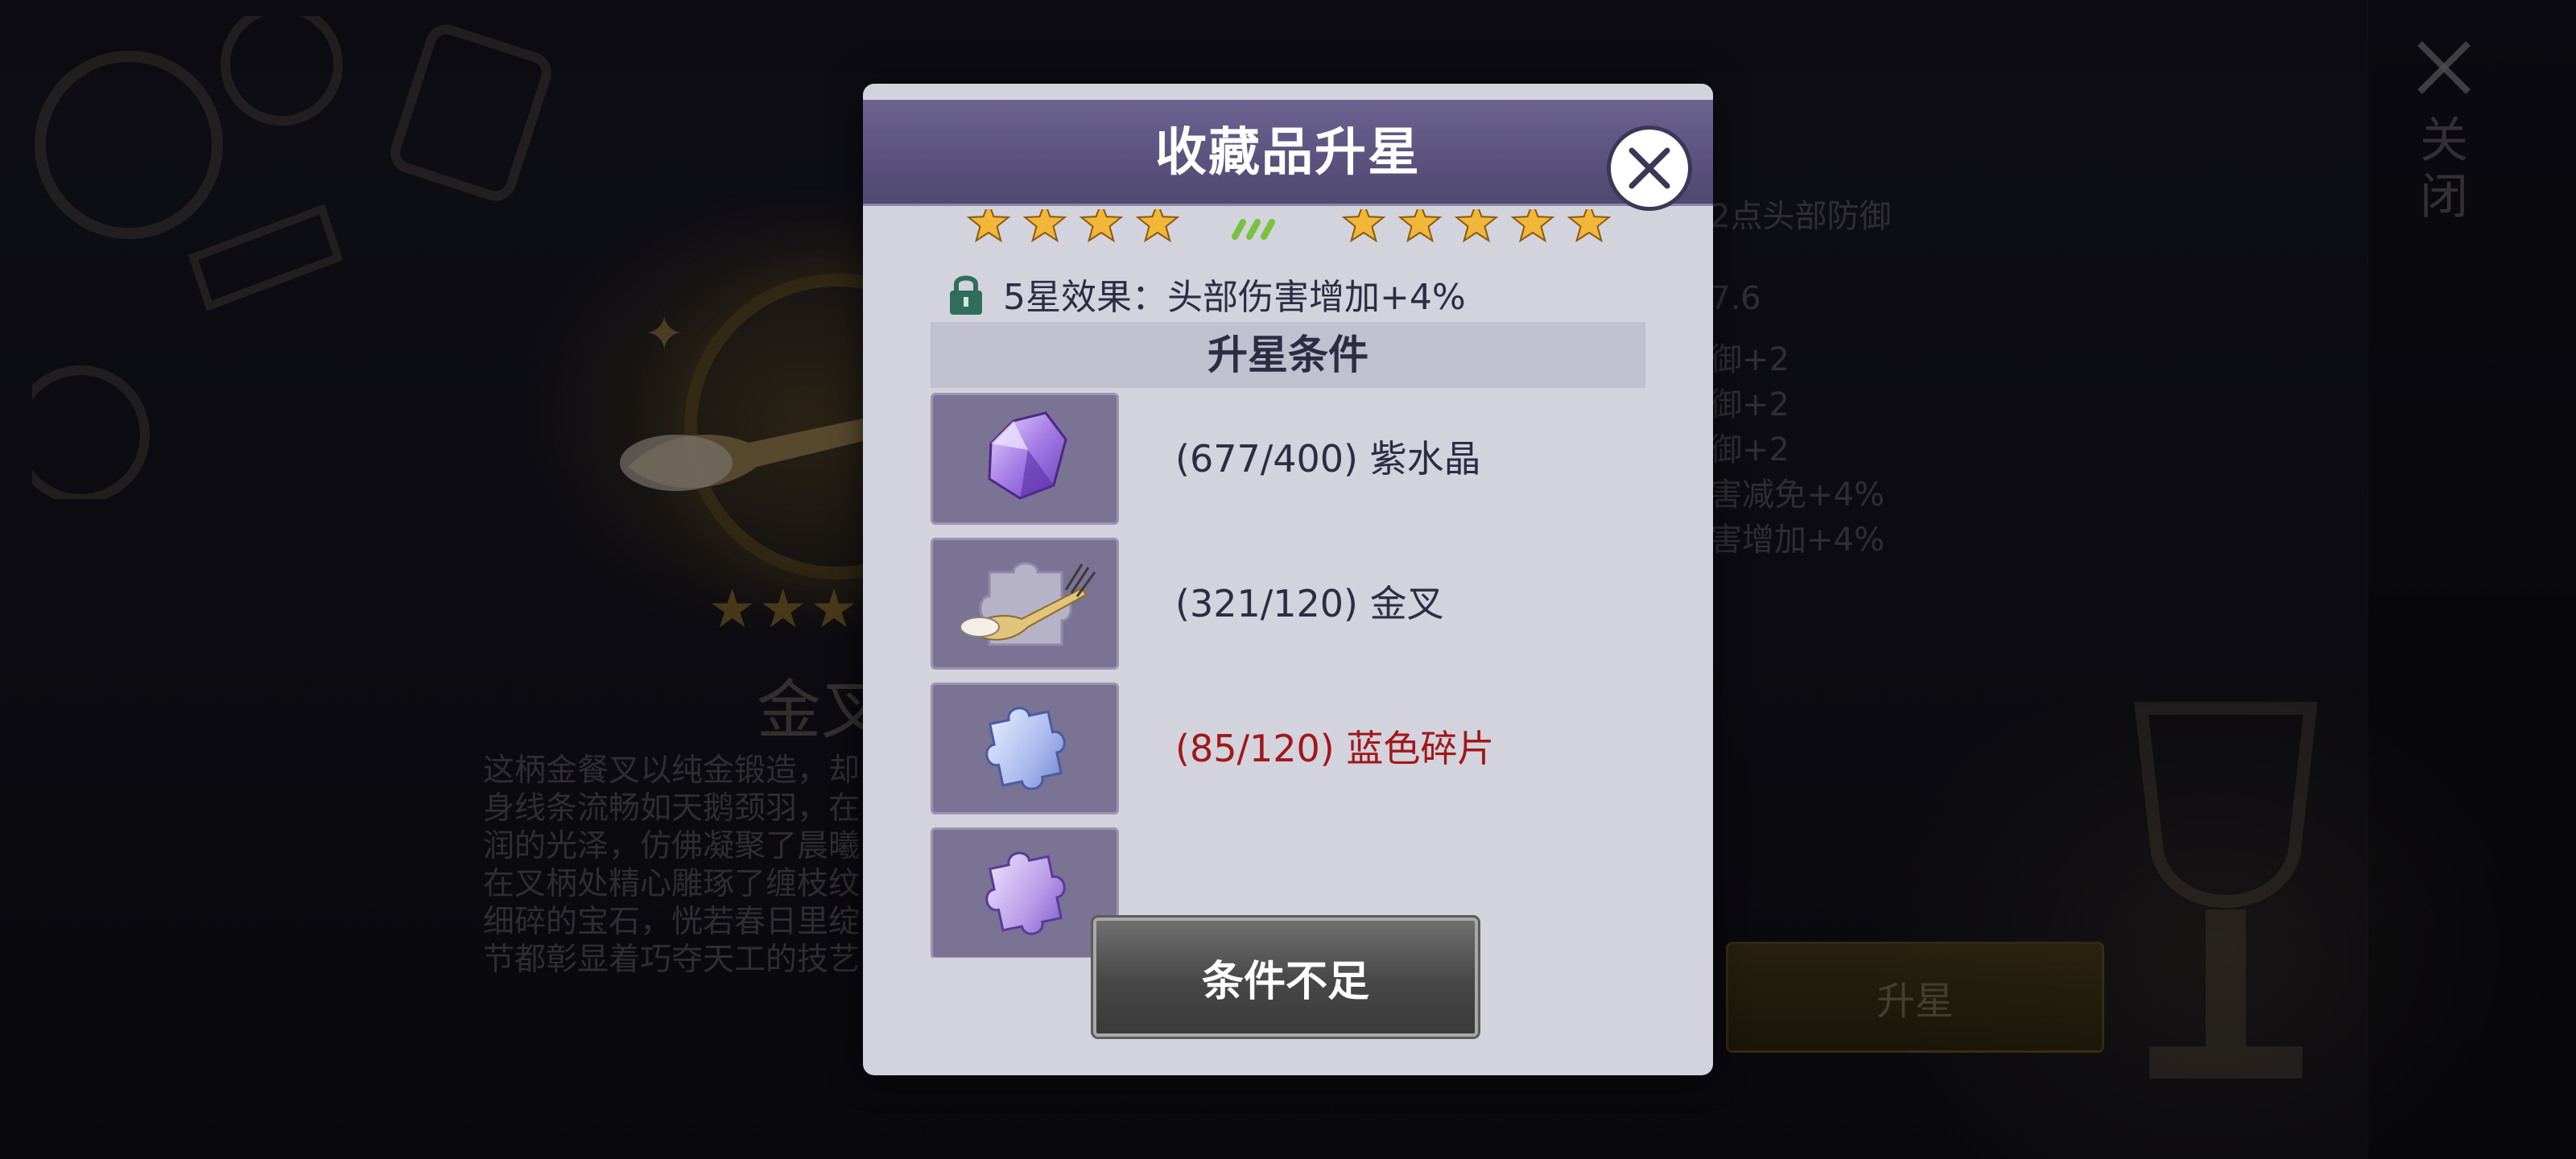 Image resolution: width=2576 pixels, height=1159 pixels. I want to click on requirements-list: (677/400) 紫水晶 (321/120) 金叉 (85/120) 蓝色碎片, so click(1288, 675).